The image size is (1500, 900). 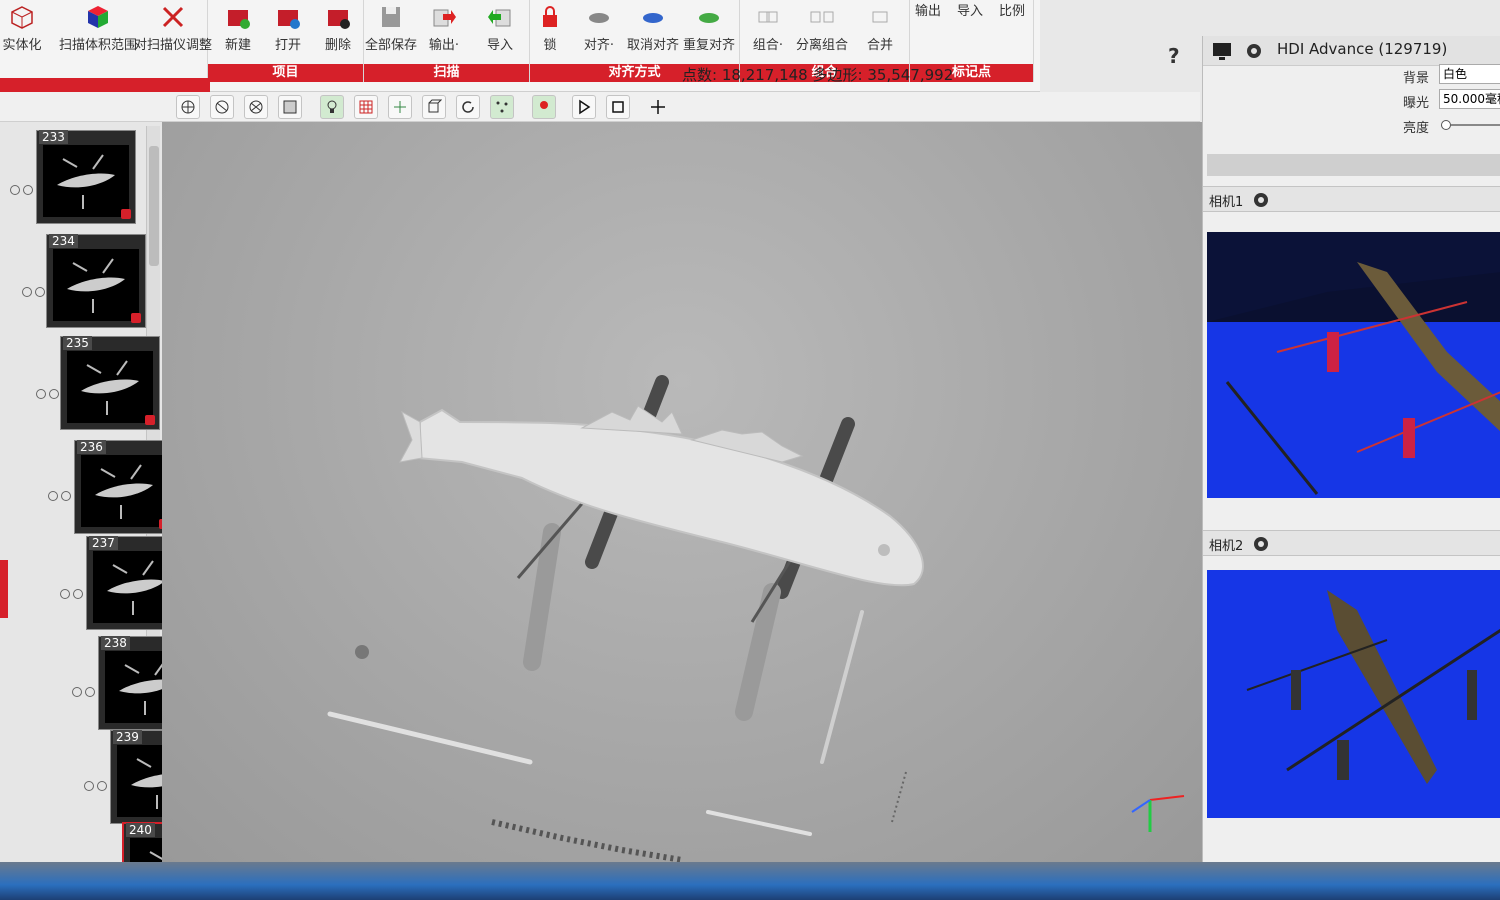 What do you see at coordinates (434, 107) in the screenshot?
I see `box-icon` at bounding box center [434, 107].